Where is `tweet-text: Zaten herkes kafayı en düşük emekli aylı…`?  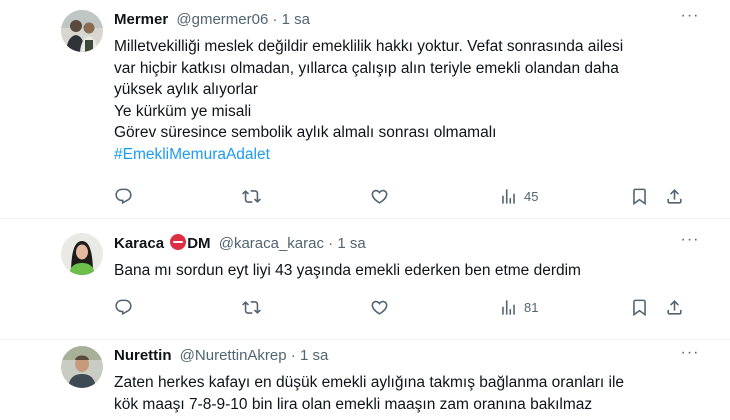 tweet-text: Zaten herkes kafayı en düşük emekli aylı… is located at coordinates (414, 393).